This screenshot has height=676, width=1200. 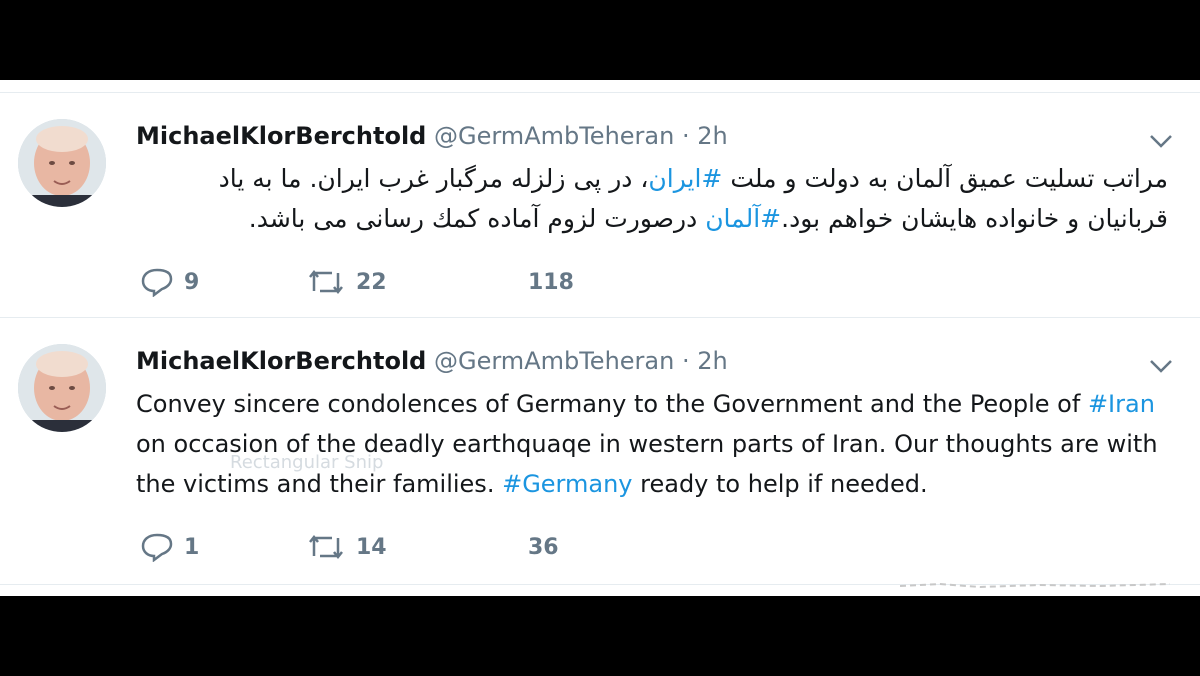 I want to click on reply-button: 1, so click(x=169, y=547).